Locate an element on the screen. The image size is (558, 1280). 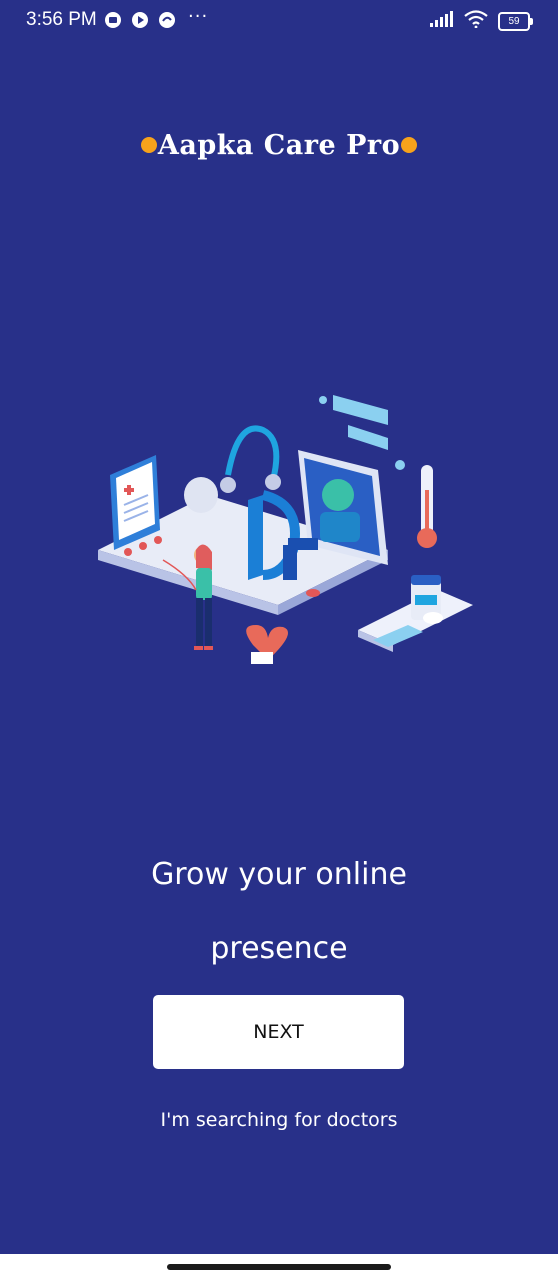
battery-icon: 59 is located at coordinates (515, 21).